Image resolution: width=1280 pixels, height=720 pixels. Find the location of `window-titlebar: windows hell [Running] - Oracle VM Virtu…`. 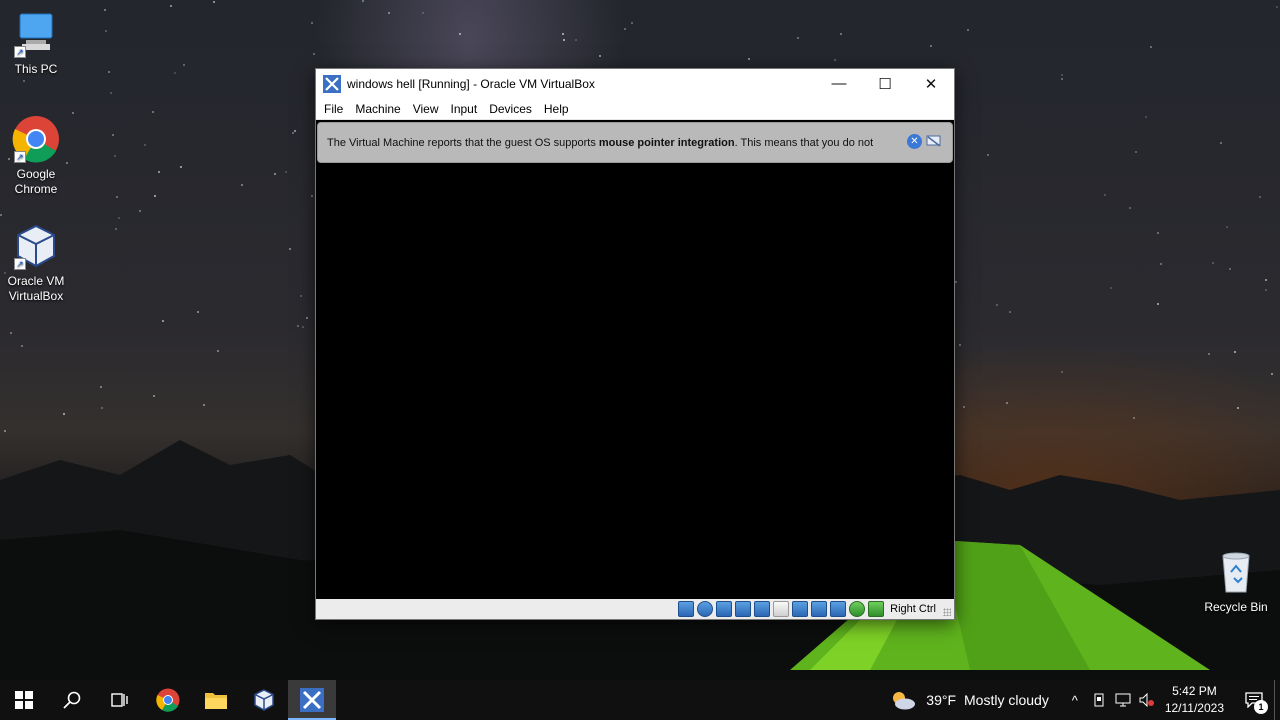

window-titlebar: windows hell [Running] - Oracle VM Virtu… is located at coordinates (635, 83).